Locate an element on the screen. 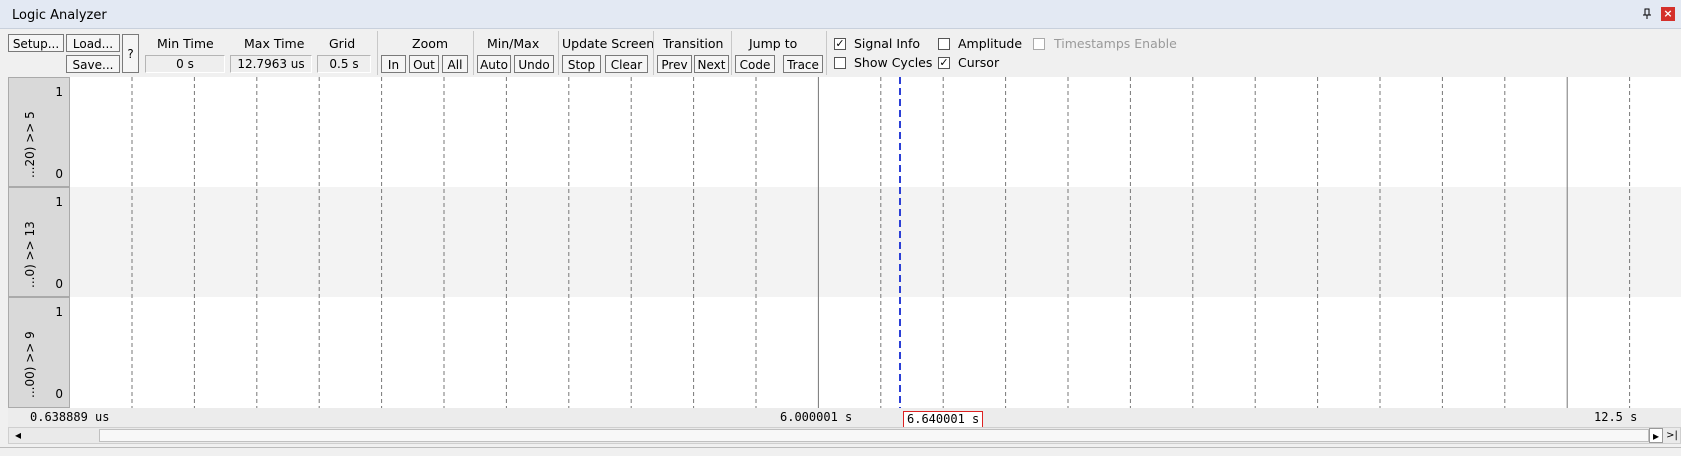  time-axis: 0.638889 us 6.000001 s 6.640001 s 12.5 s is located at coordinates (844, 418).